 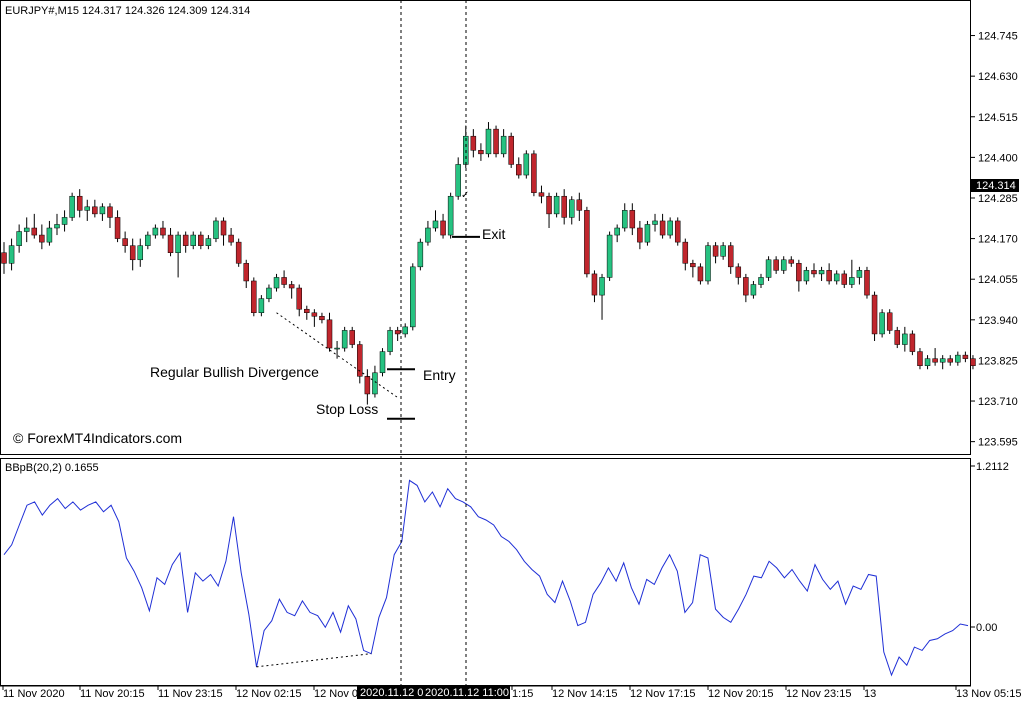 I want to click on price-tick-label: 123.710, so click(x=998, y=402).